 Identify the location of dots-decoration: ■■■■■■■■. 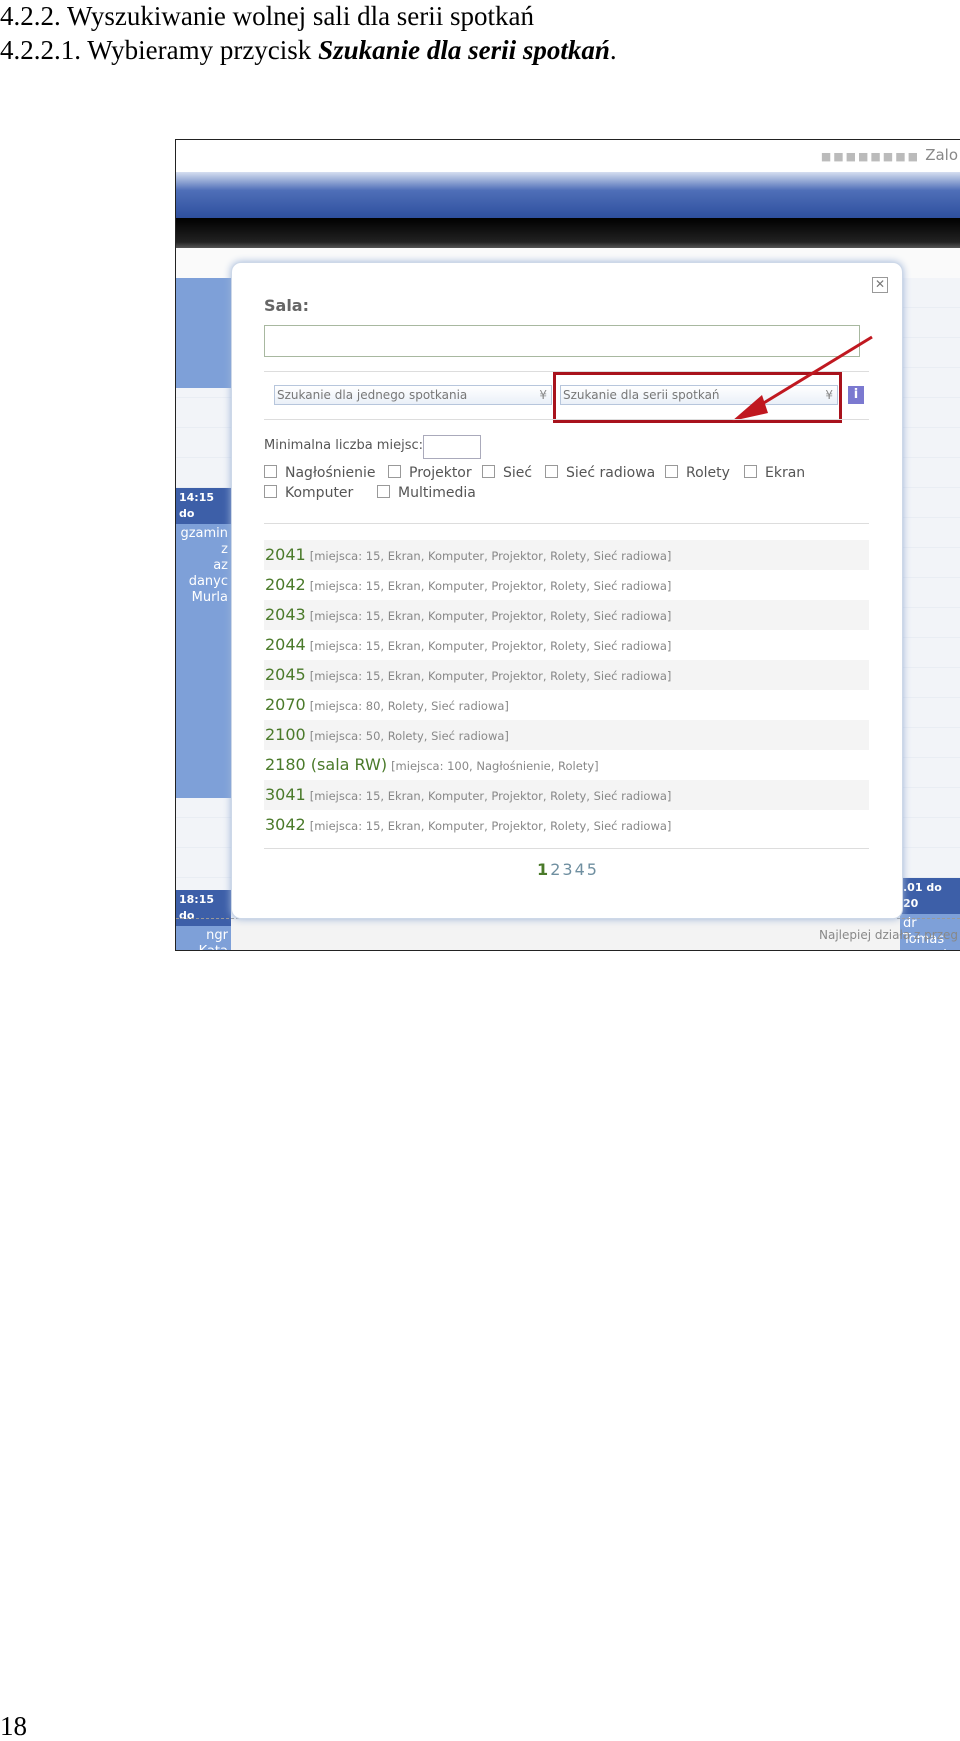
(870, 156).